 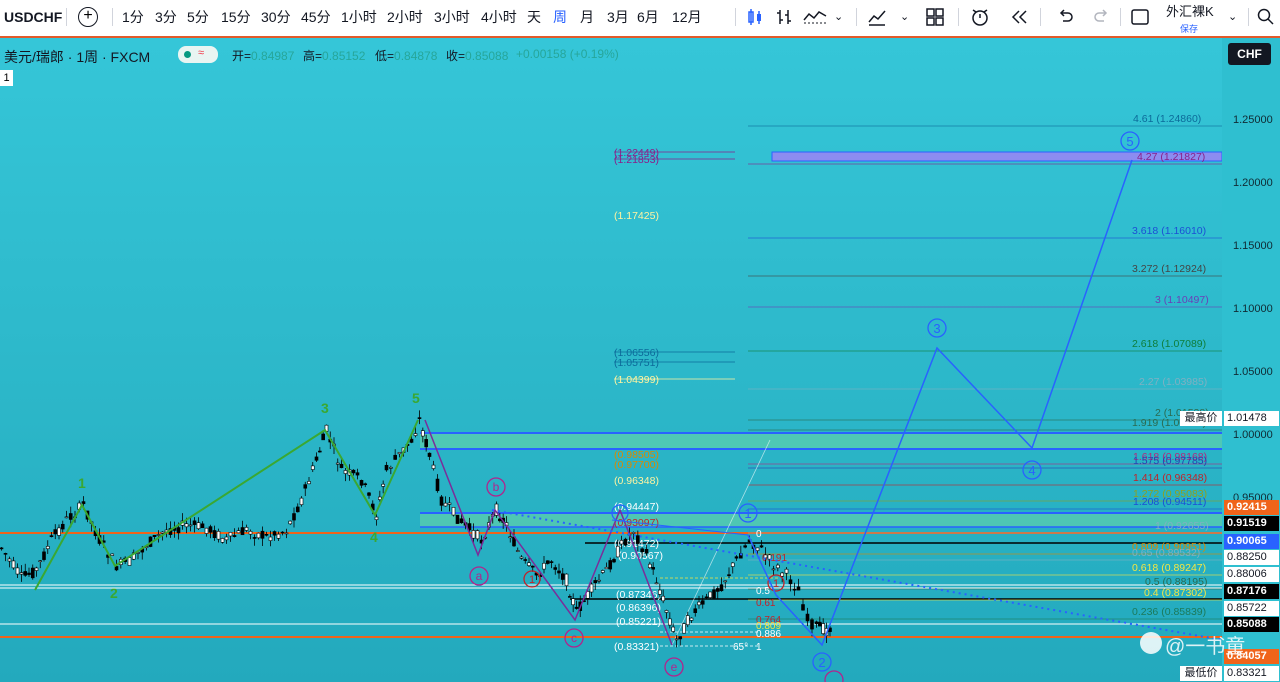 What do you see at coordinates (226, 505) in the screenshot?
I see `wave-green` at bounding box center [226, 505].